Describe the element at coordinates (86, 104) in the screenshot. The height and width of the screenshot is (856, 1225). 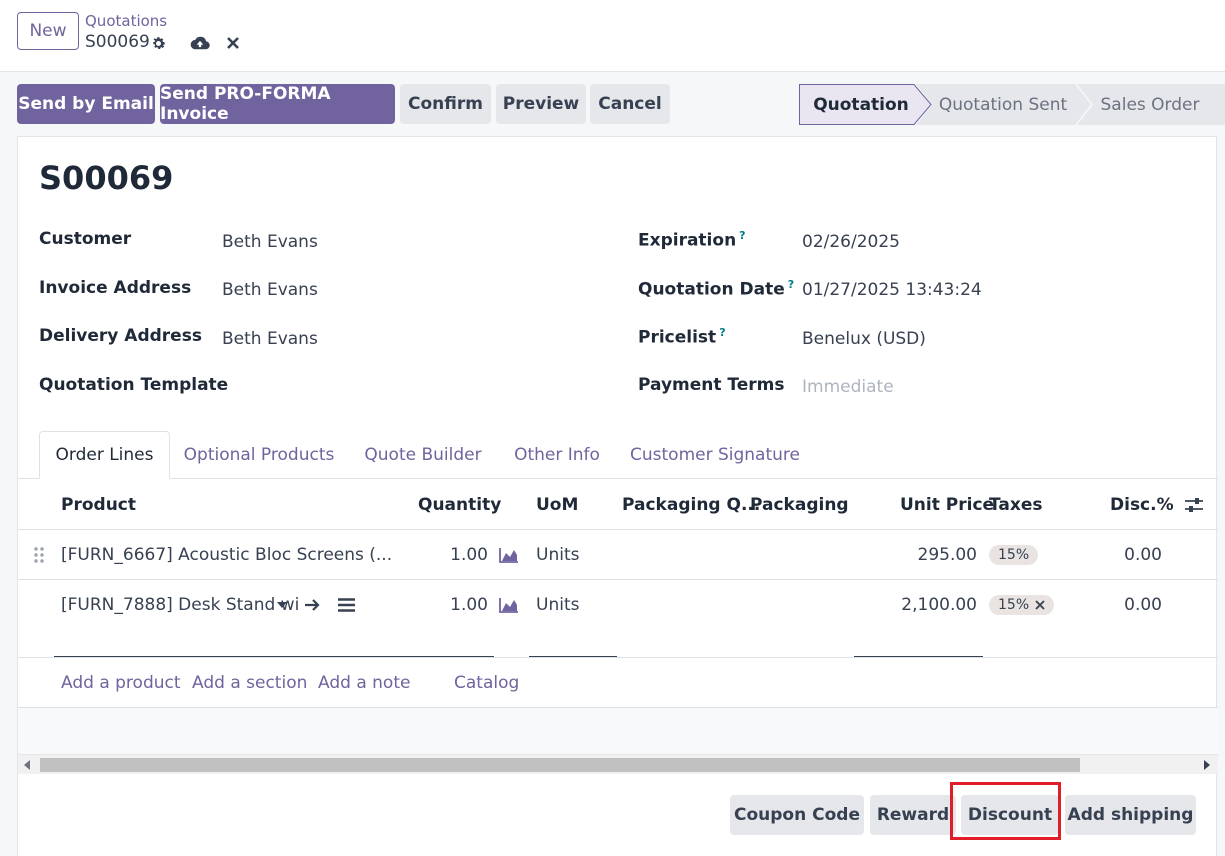
I see `send-by-email-button: Send by Email` at that location.